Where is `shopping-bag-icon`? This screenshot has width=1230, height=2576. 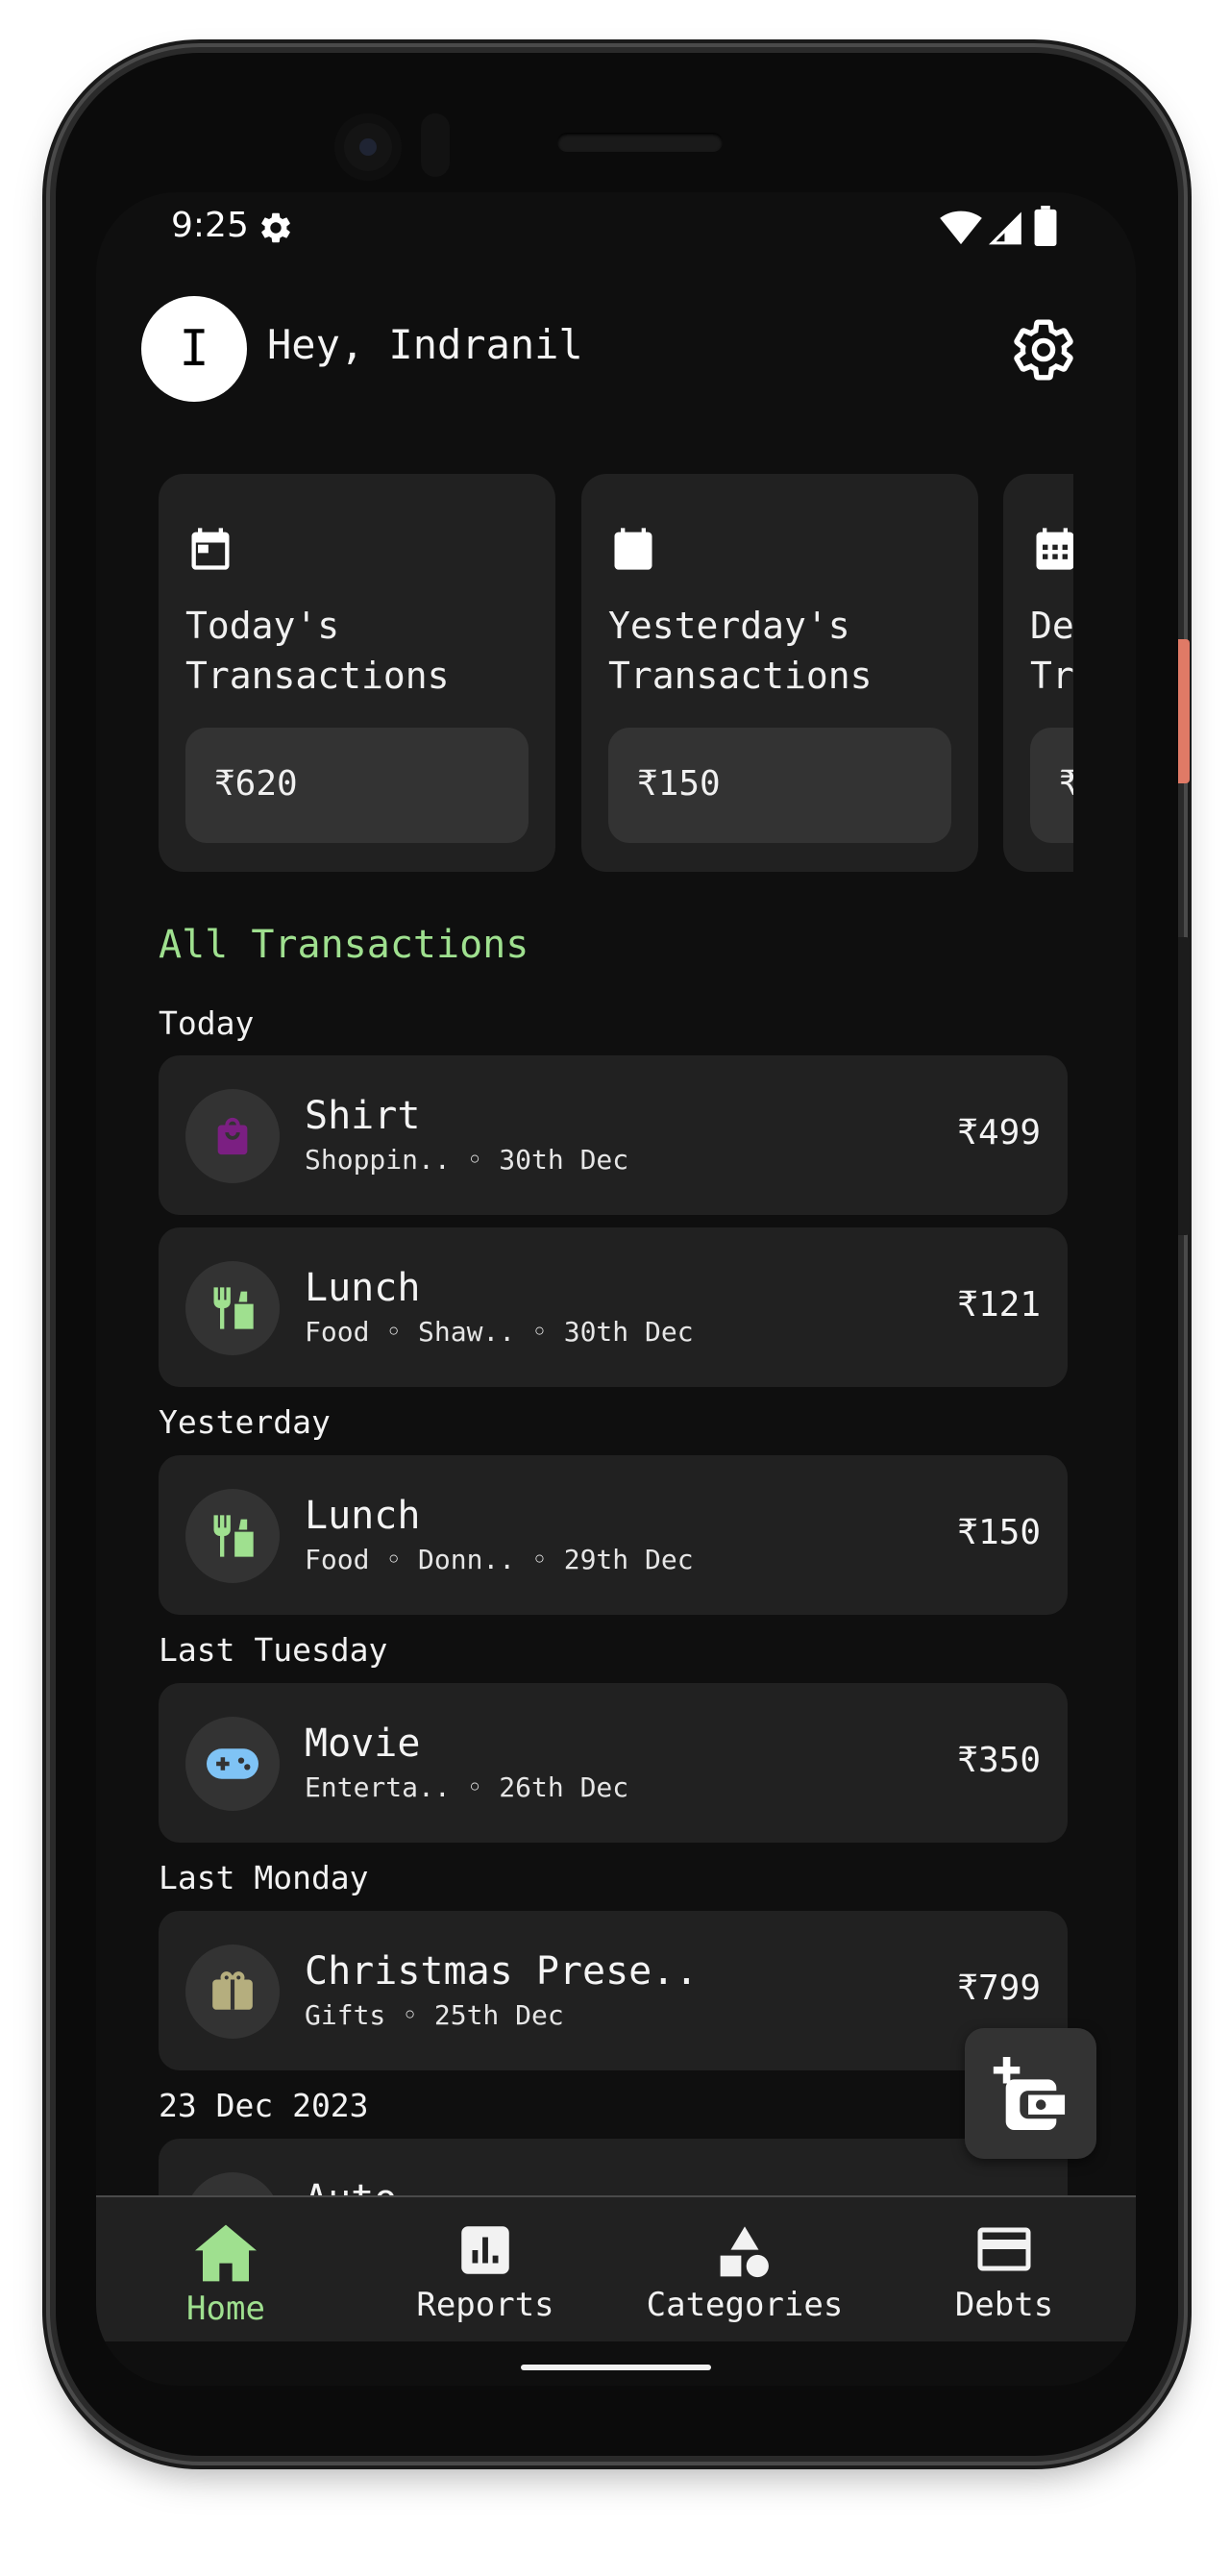 shopping-bag-icon is located at coordinates (233, 1136).